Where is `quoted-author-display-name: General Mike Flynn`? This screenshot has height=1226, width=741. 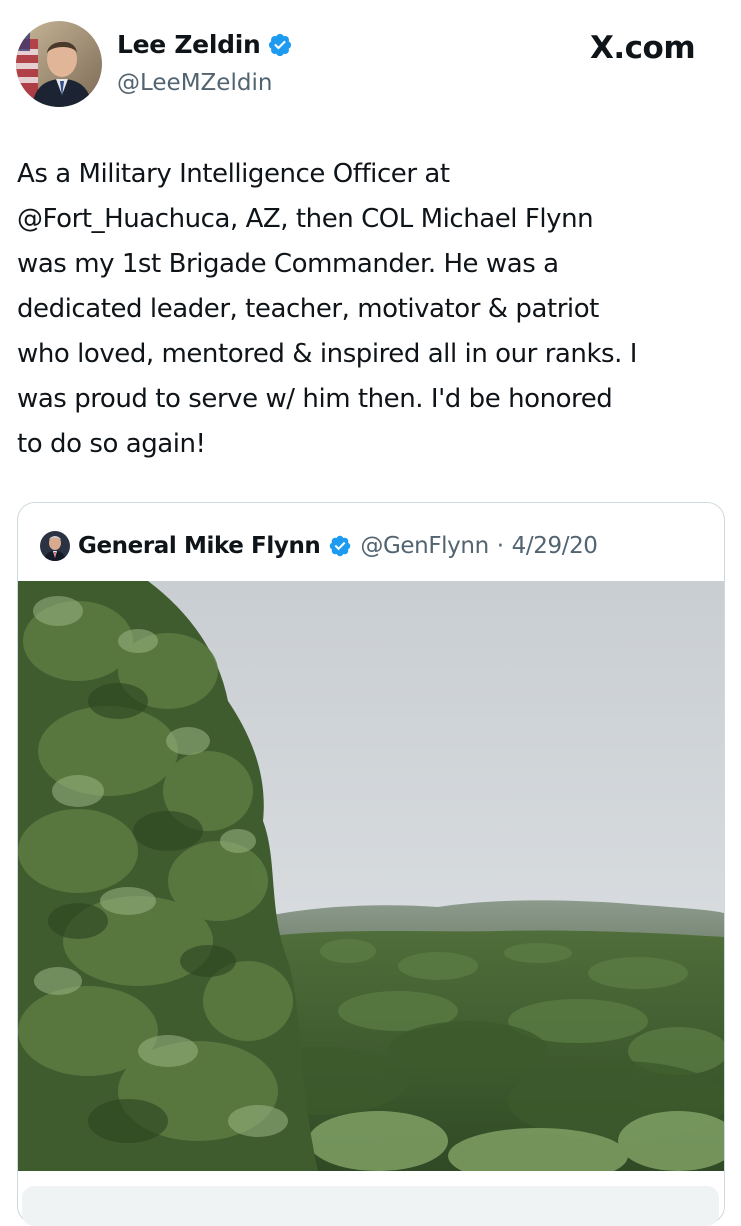 quoted-author-display-name: General Mike Flynn is located at coordinates (199, 546).